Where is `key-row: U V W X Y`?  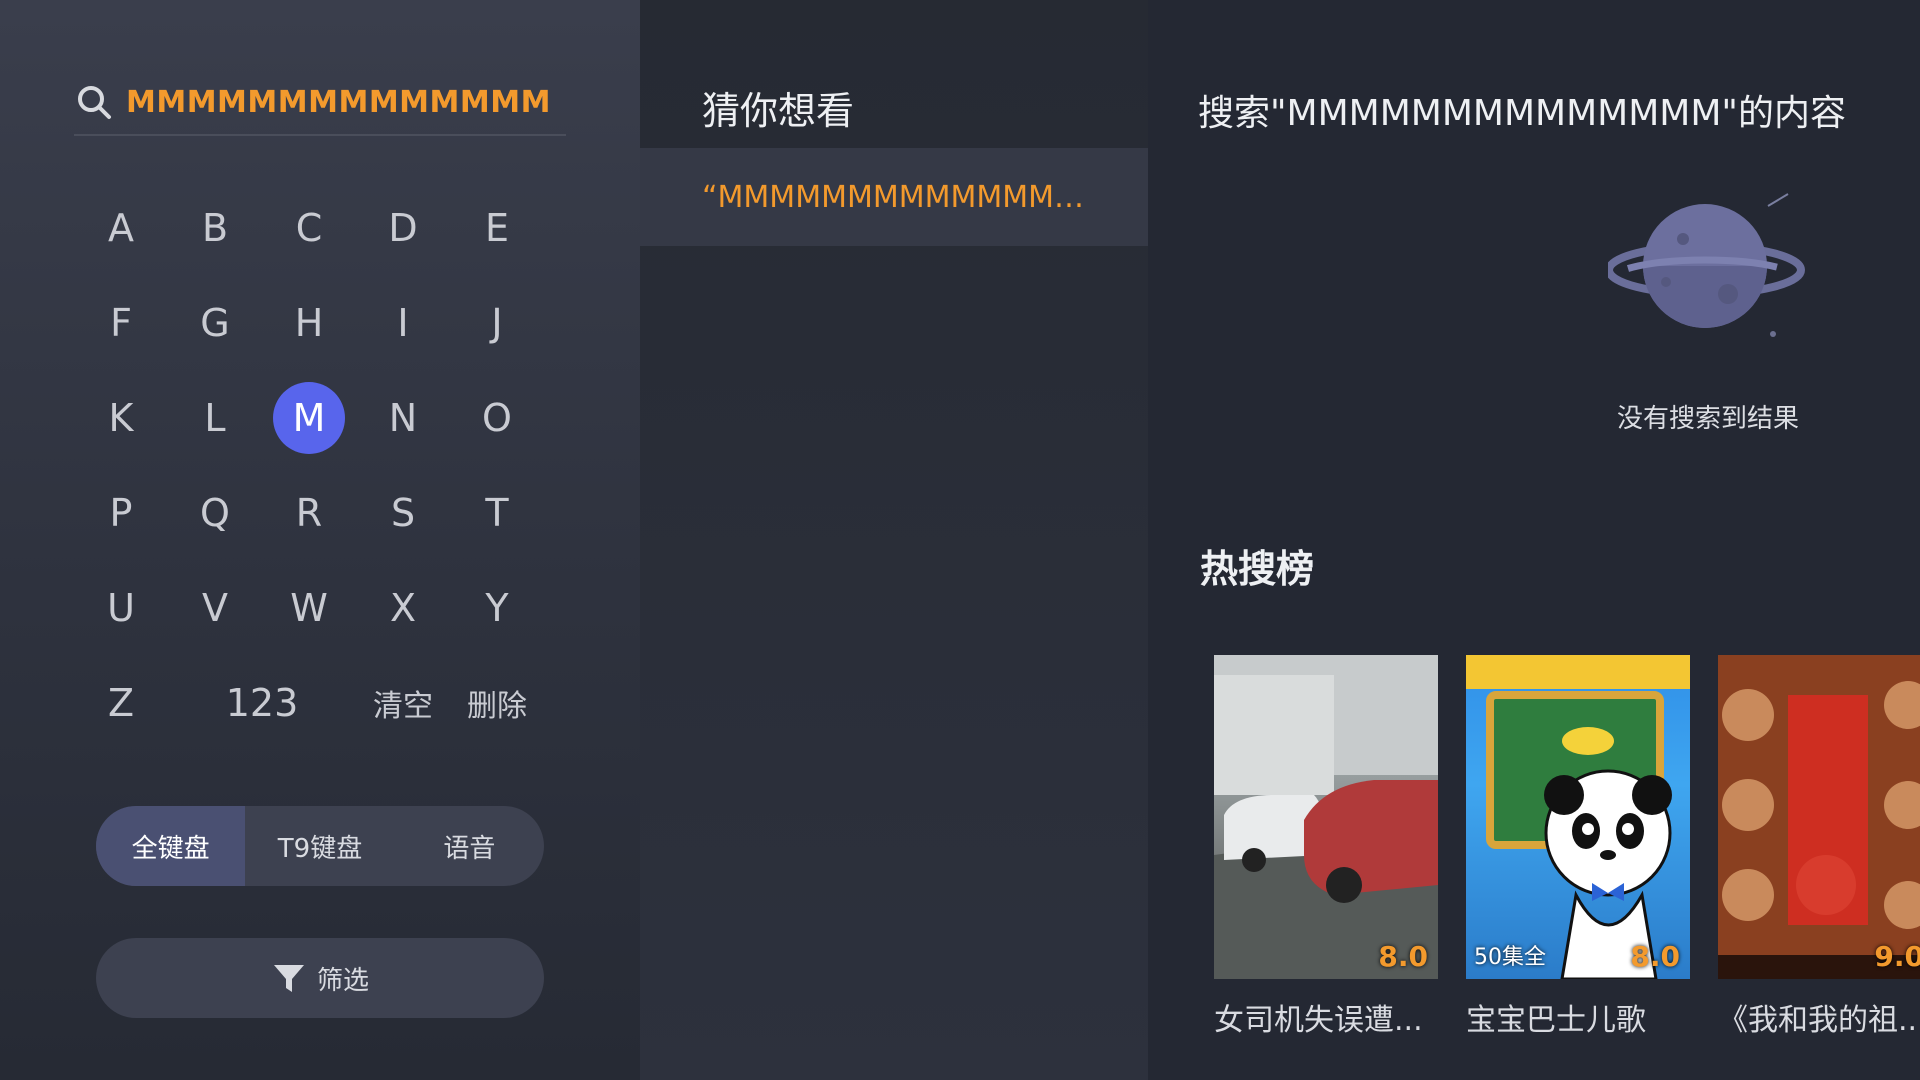 key-row: U V W X Y is located at coordinates (309, 607).